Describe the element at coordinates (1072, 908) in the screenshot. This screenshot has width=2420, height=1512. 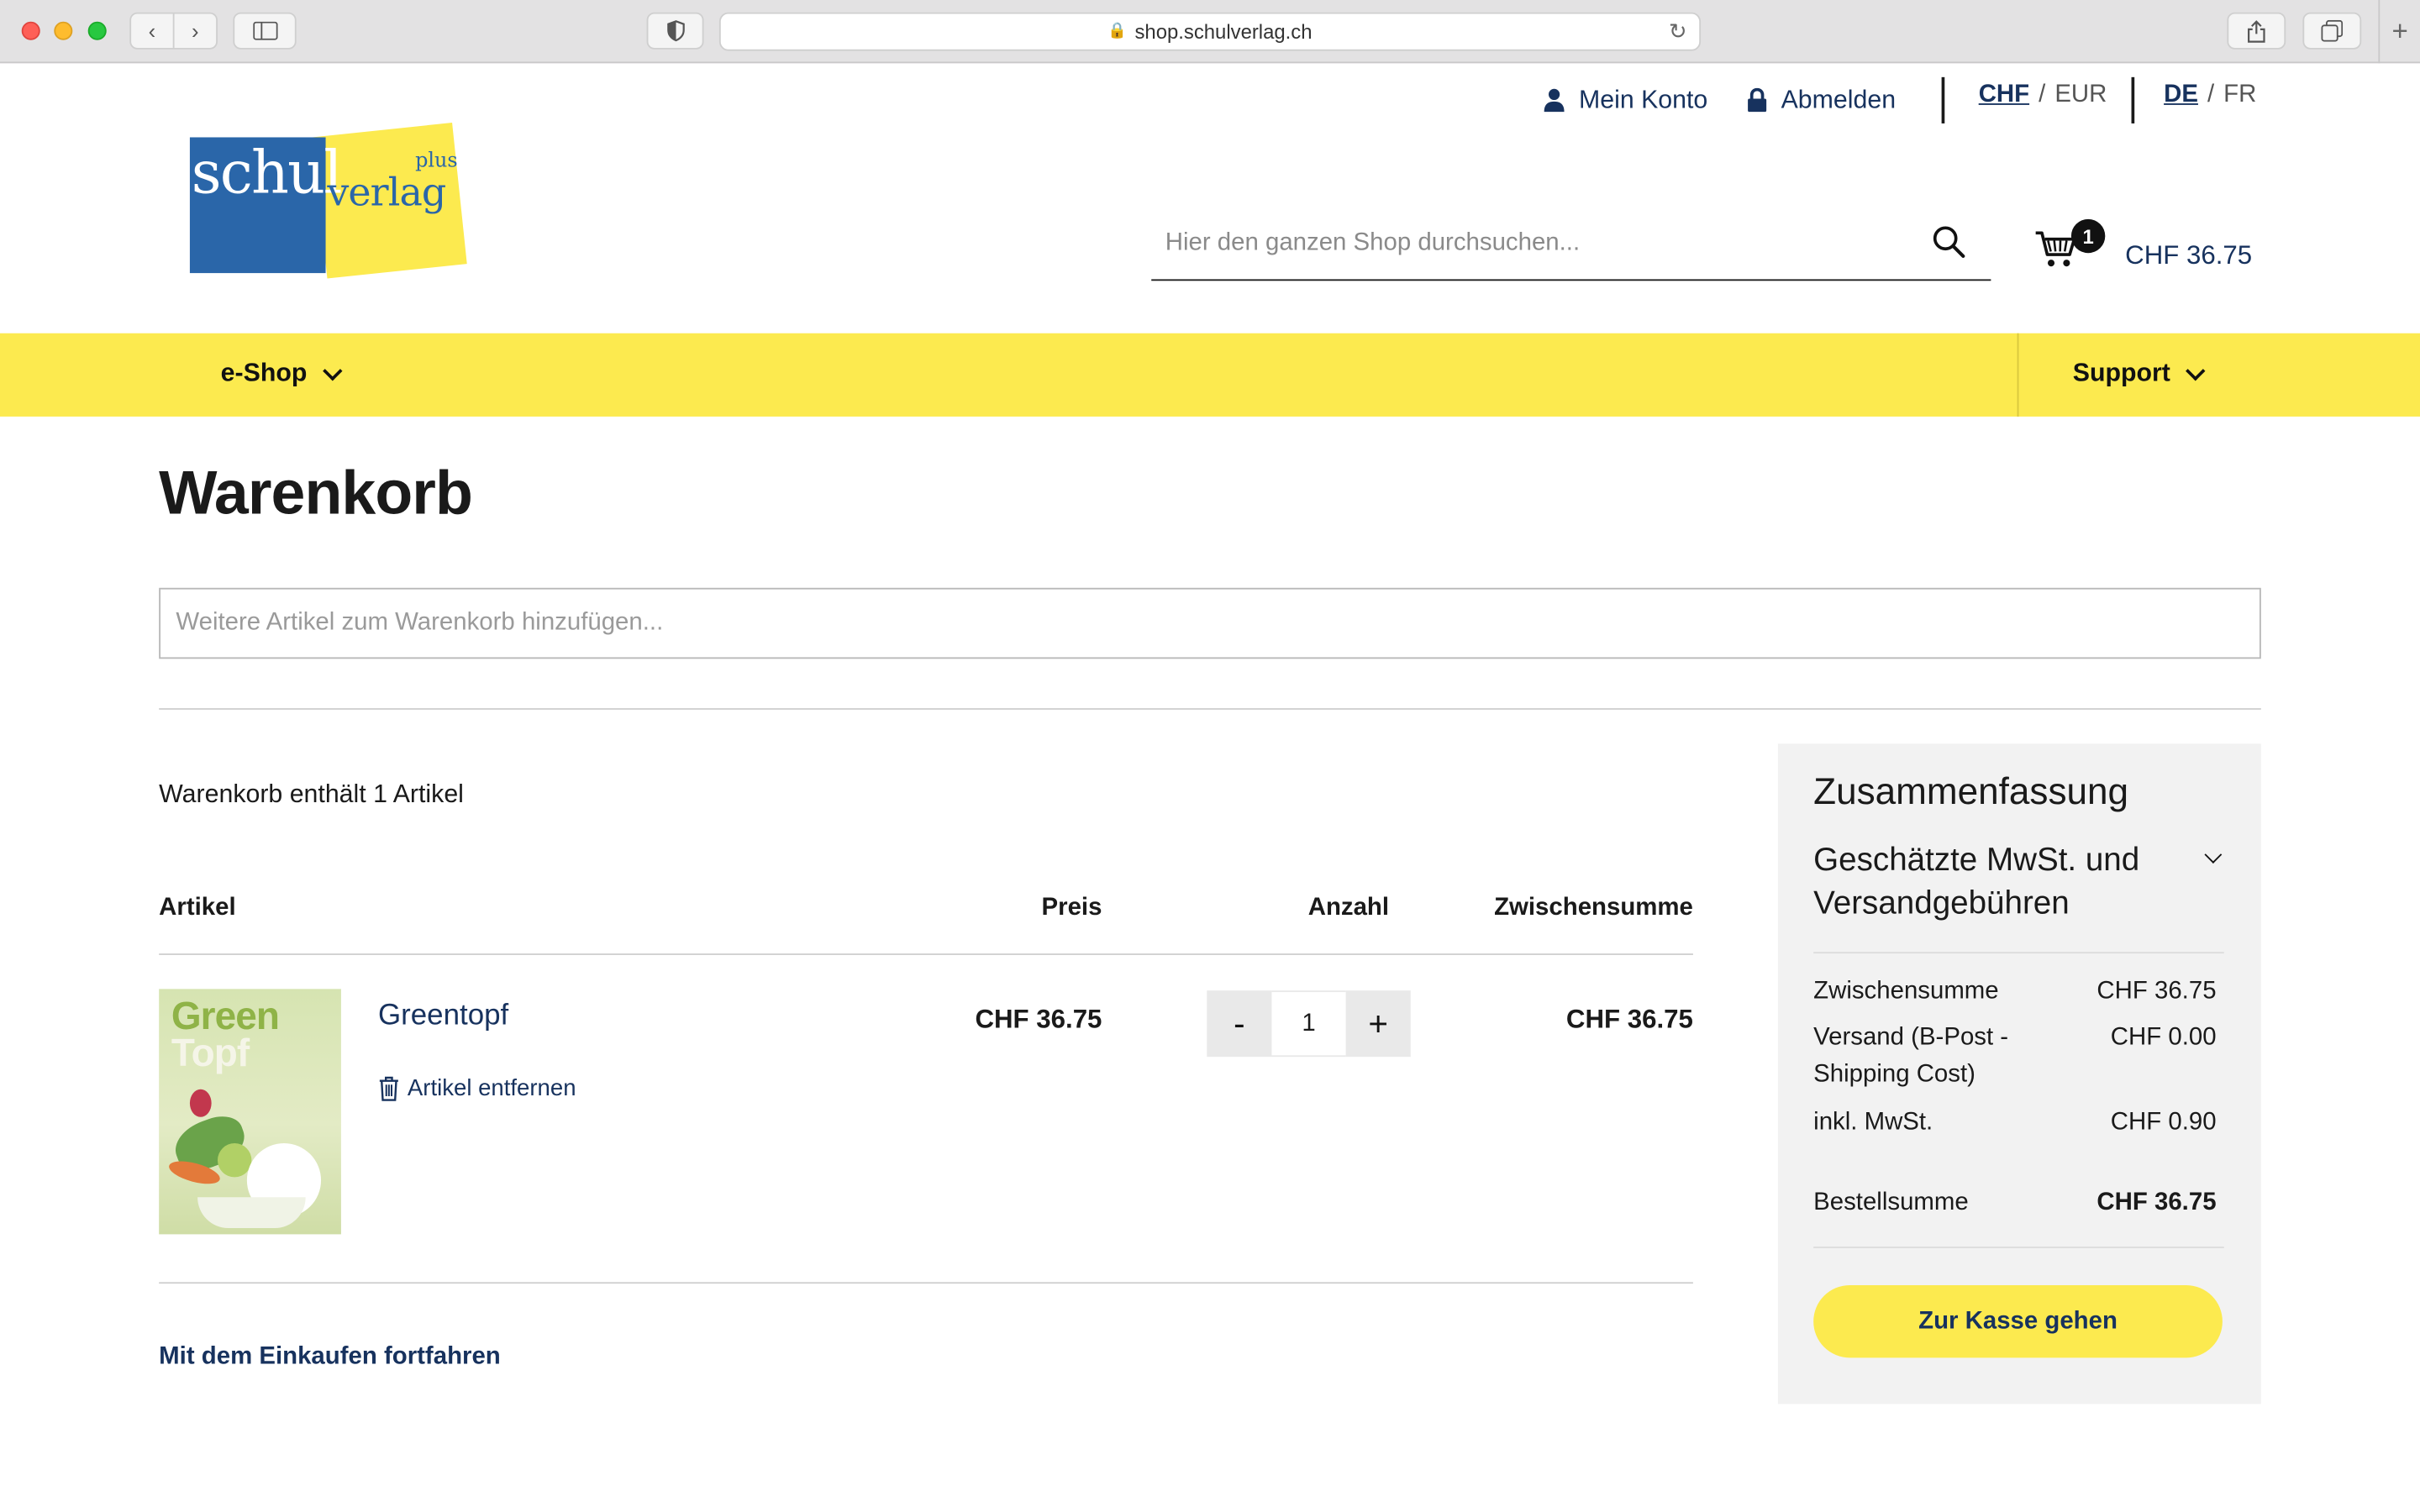
I see `column-header-preis: Preis` at that location.